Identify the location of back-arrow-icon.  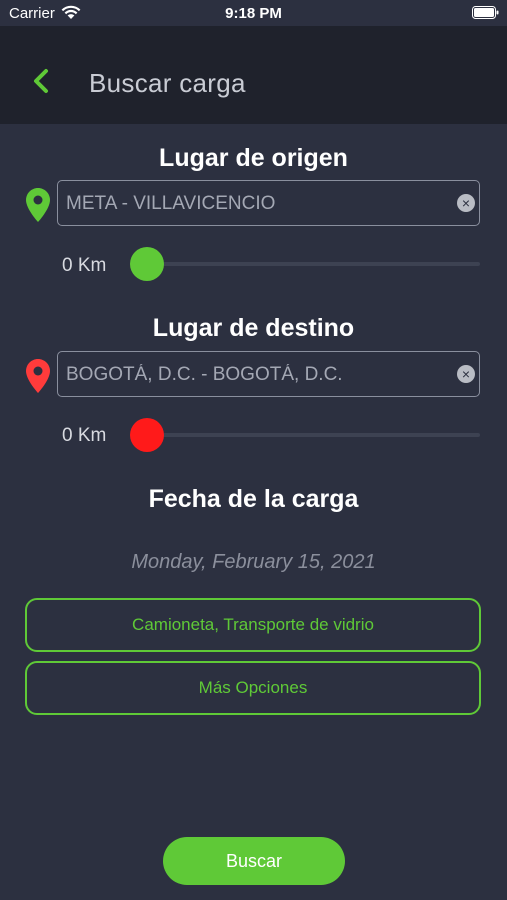
(41, 81).